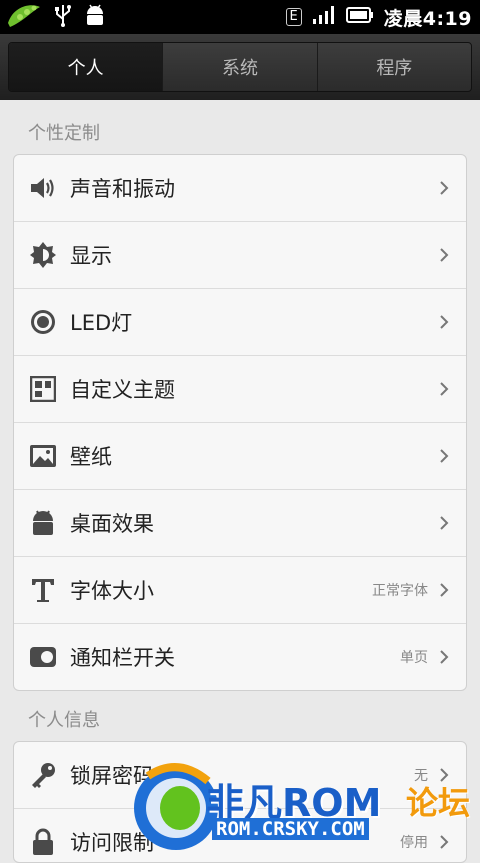 Image resolution: width=480 pixels, height=863 pixels. I want to click on section-title-customization: 个性定制, so click(64, 133).